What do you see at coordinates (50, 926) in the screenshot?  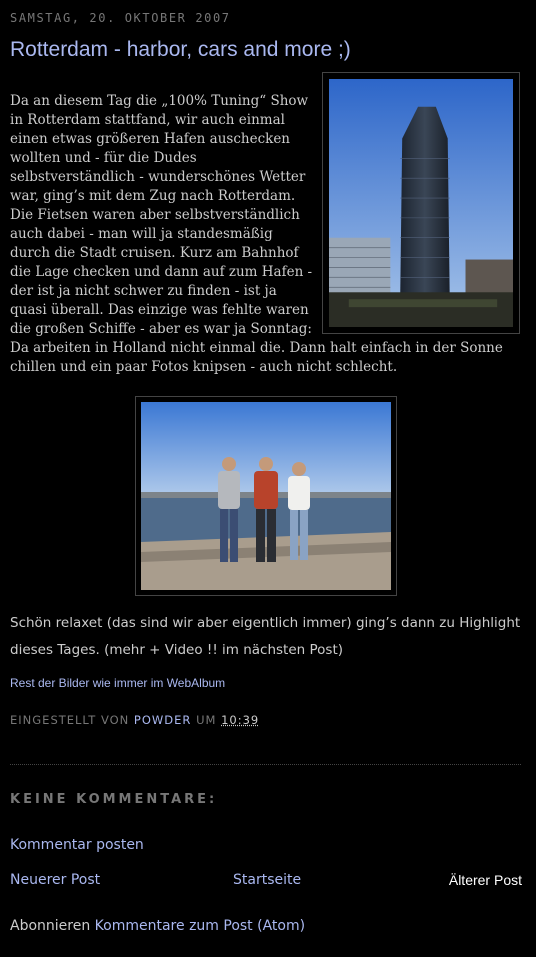 I see `subscribe-label: Abonnieren` at bounding box center [50, 926].